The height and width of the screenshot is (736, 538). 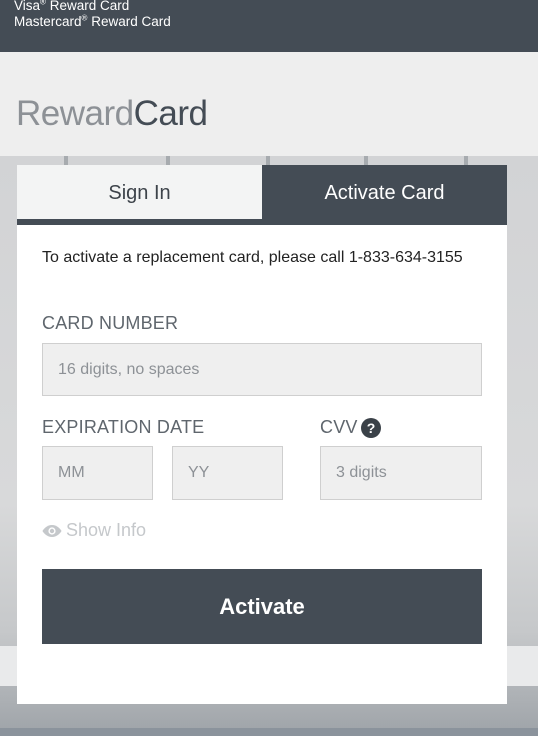 What do you see at coordinates (123, 427) in the screenshot?
I see `expiration-date-label: EXPIRATION DATE` at bounding box center [123, 427].